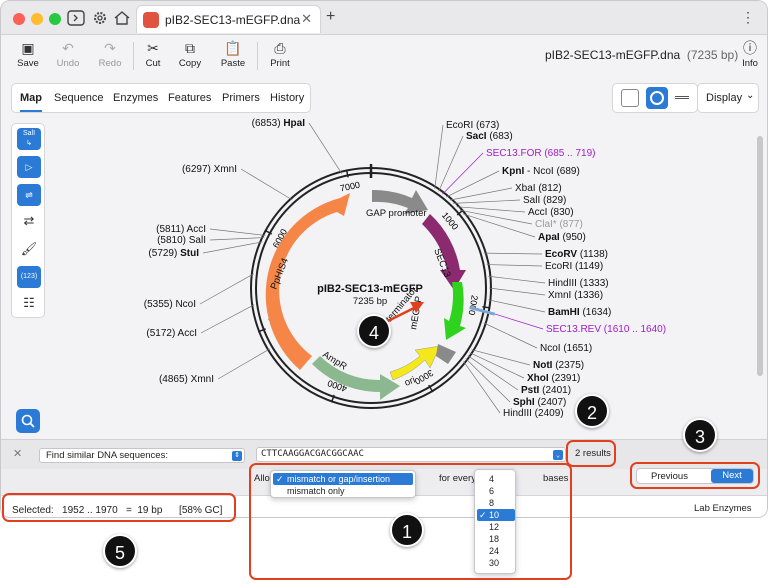 The image size is (776, 585). I want to click on enzyme-site-label: EcoRV (1138), so click(576, 254).